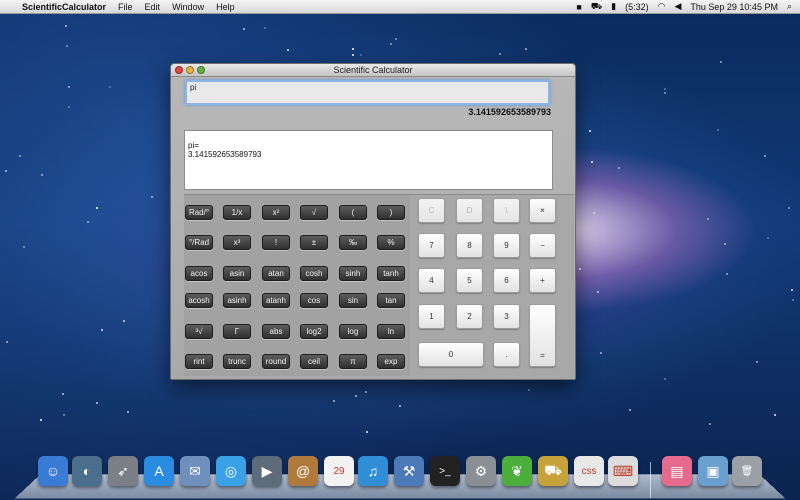  Describe the element at coordinates (353, 361) in the screenshot. I see `function-key: π` at that location.